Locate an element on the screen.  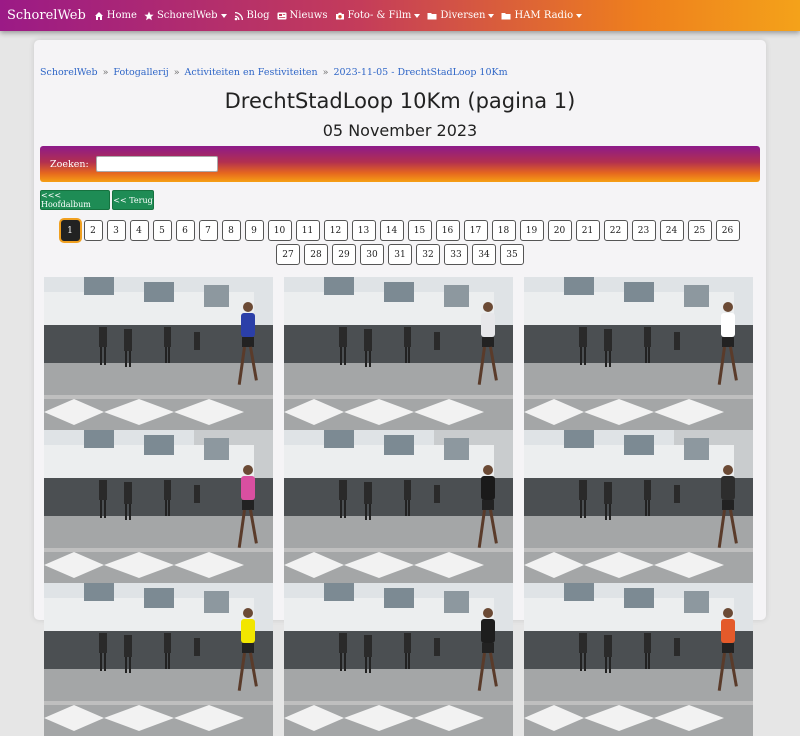
breadcrumb-fotogallerij: Fotogallerij is located at coordinates (140, 72).